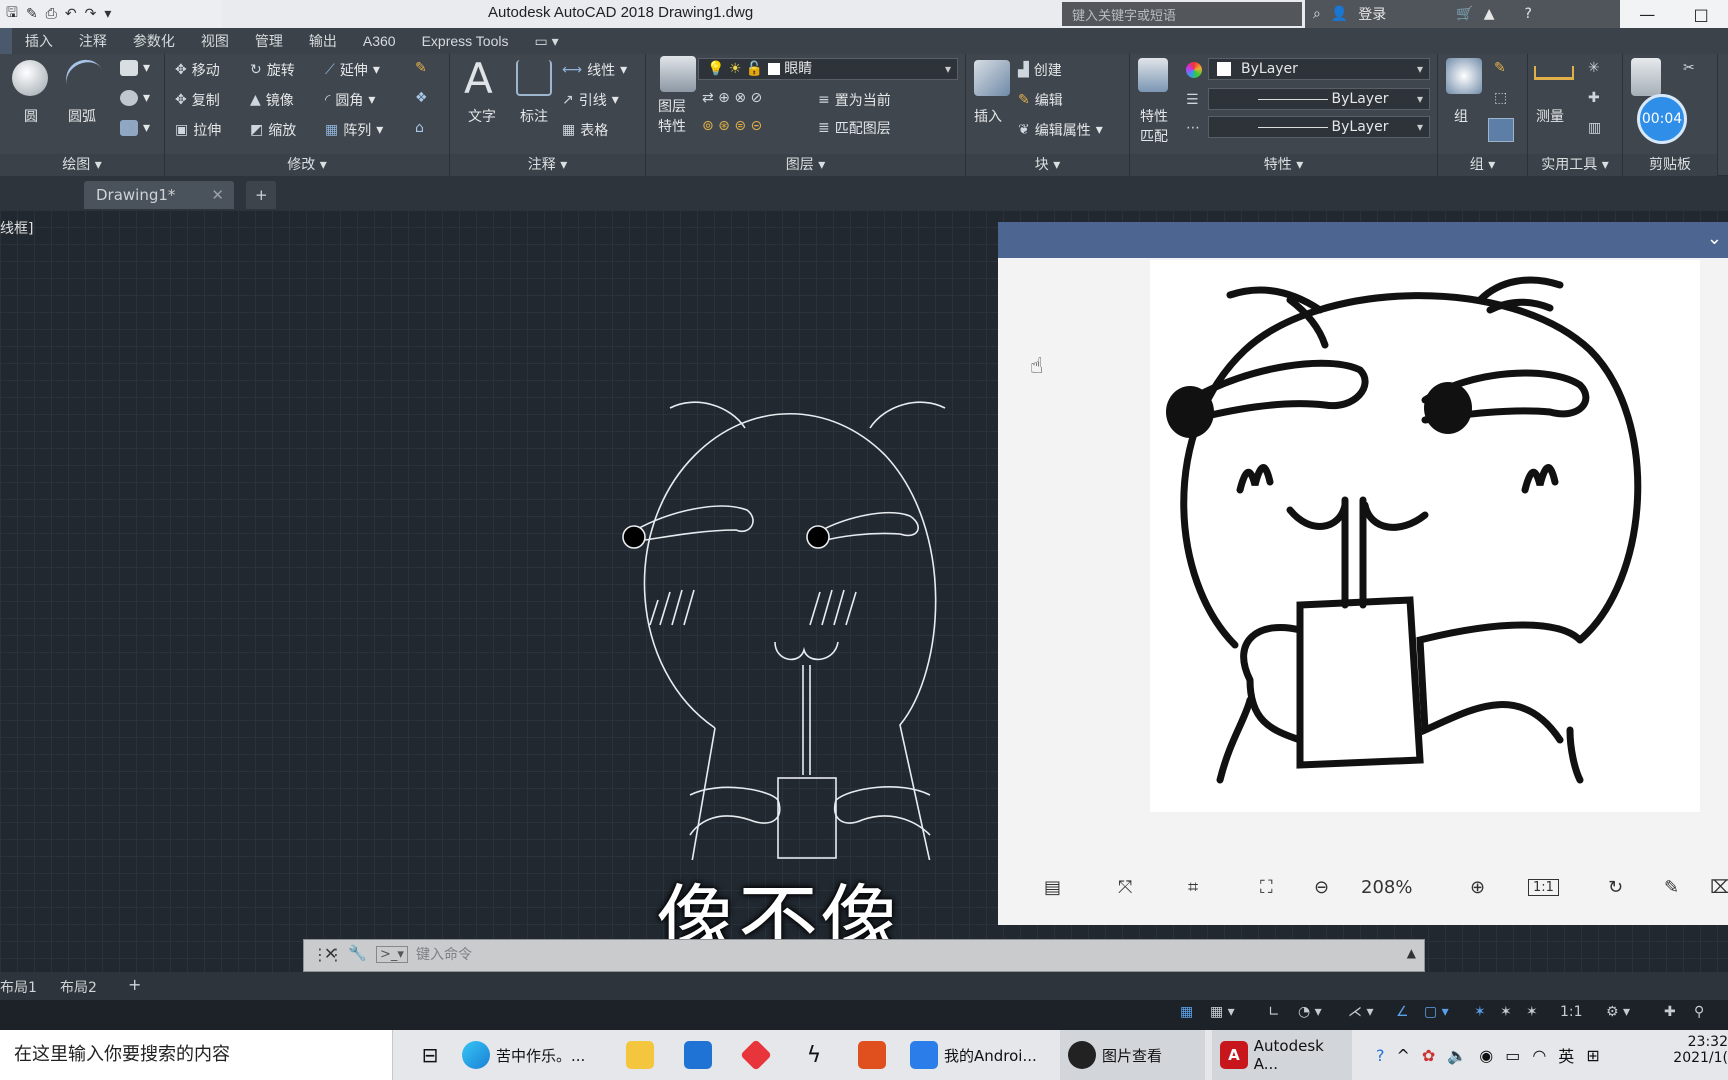 The height and width of the screenshot is (1080, 1728). Describe the element at coordinates (854, 100) in the screenshot. I see `set-current-button: ≡ 置为当前` at that location.